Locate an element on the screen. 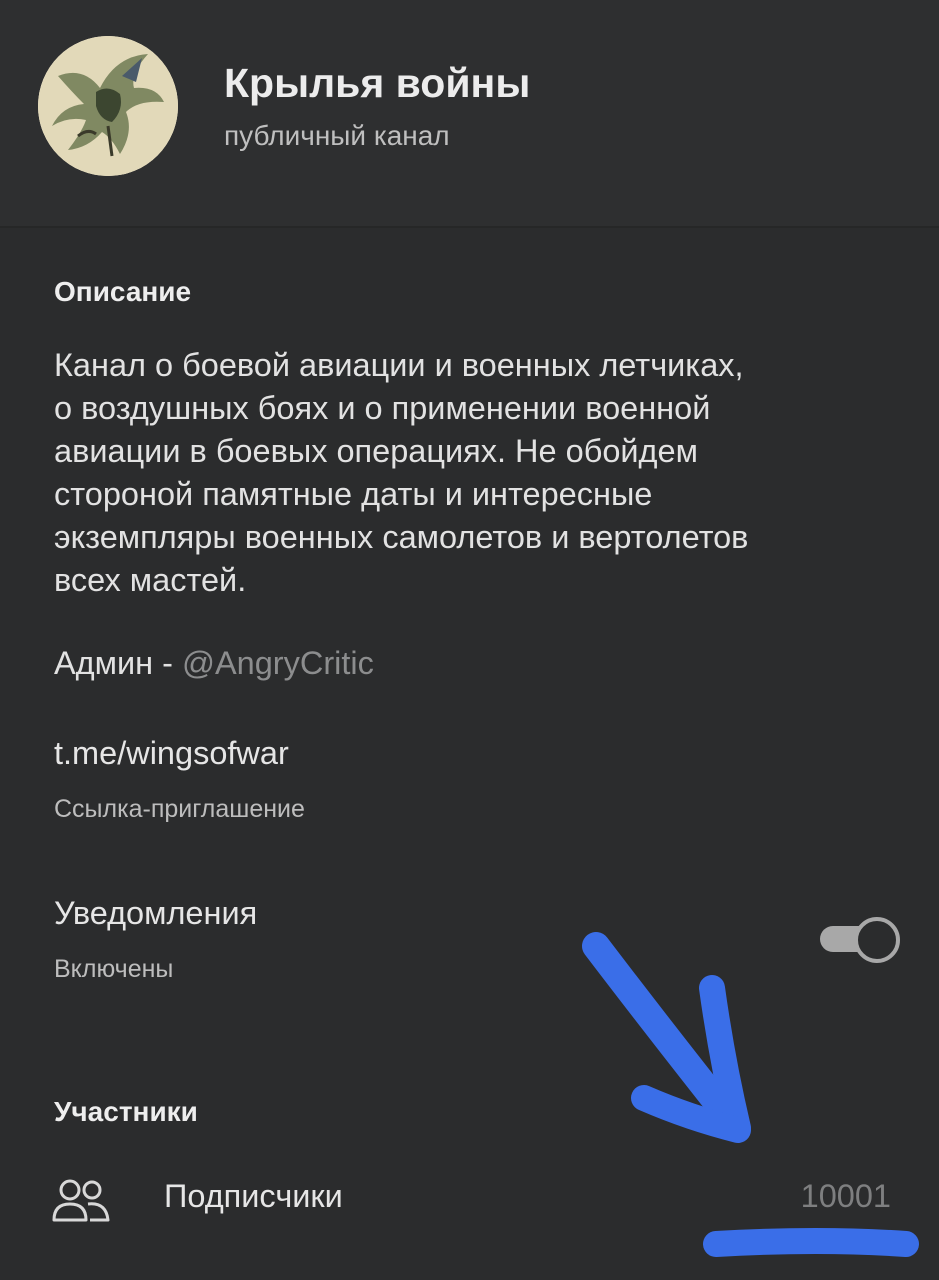 The width and height of the screenshot is (939, 1280). users-icon is located at coordinates (81, 1200).